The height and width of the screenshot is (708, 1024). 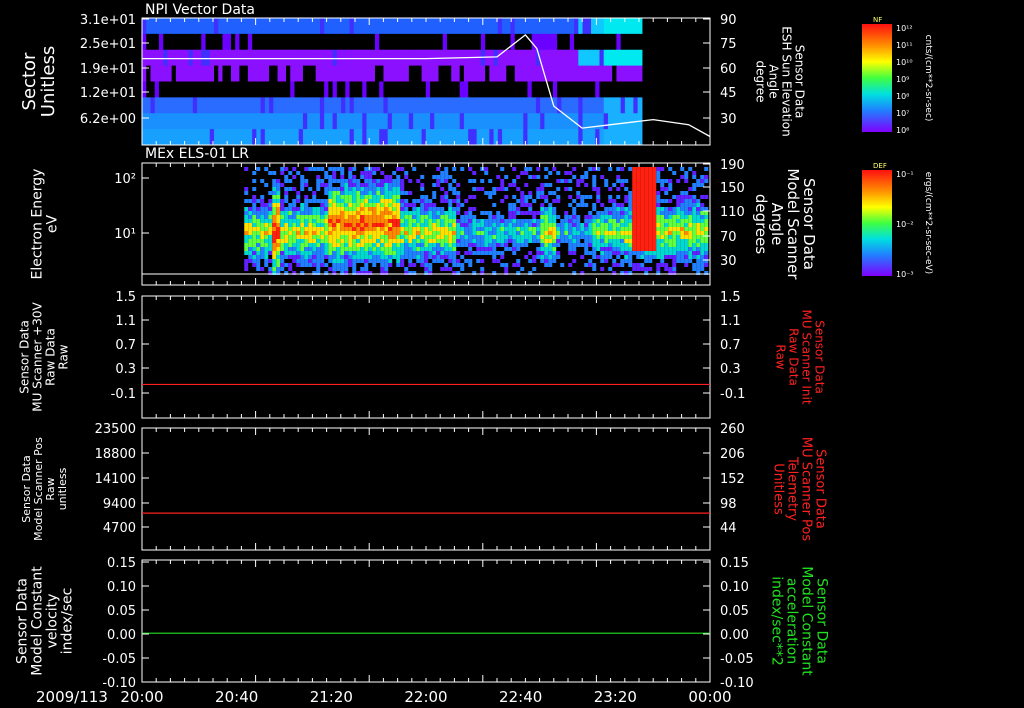 What do you see at coordinates (108, 93) in the screenshot?
I see `y-tick-label: 1.2e+01` at bounding box center [108, 93].